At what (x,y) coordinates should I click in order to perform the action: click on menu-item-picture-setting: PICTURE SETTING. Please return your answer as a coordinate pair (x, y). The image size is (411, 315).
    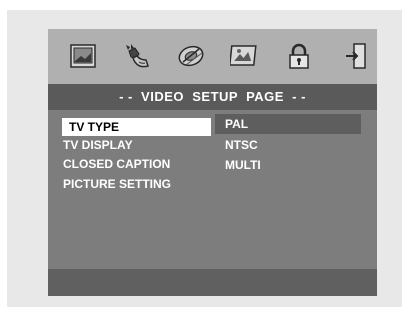
    Looking at the image, I should click on (117, 184).